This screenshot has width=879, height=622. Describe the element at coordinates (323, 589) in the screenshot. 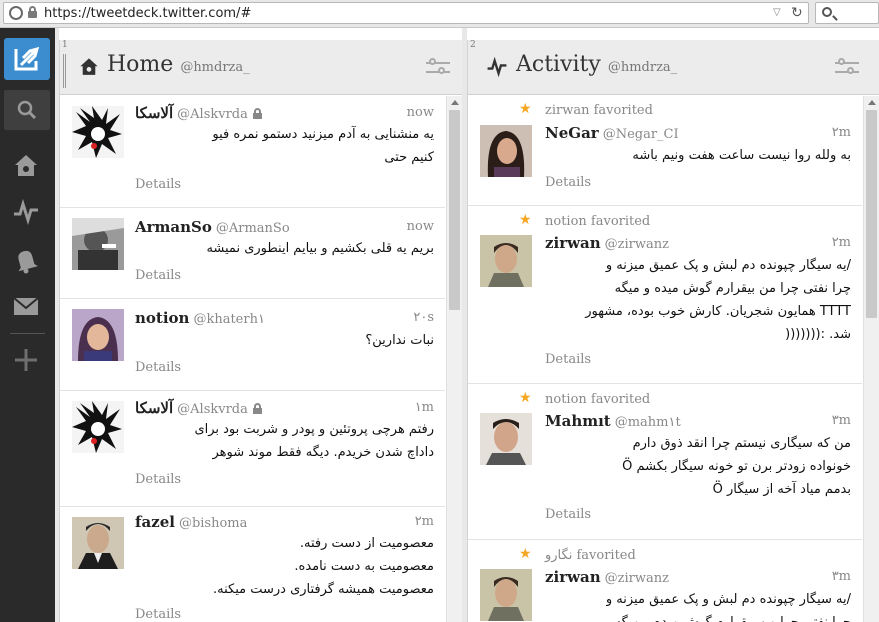

I see `tweet-line: معصومیت همیشه گرفتاری درست میکنه.` at that location.